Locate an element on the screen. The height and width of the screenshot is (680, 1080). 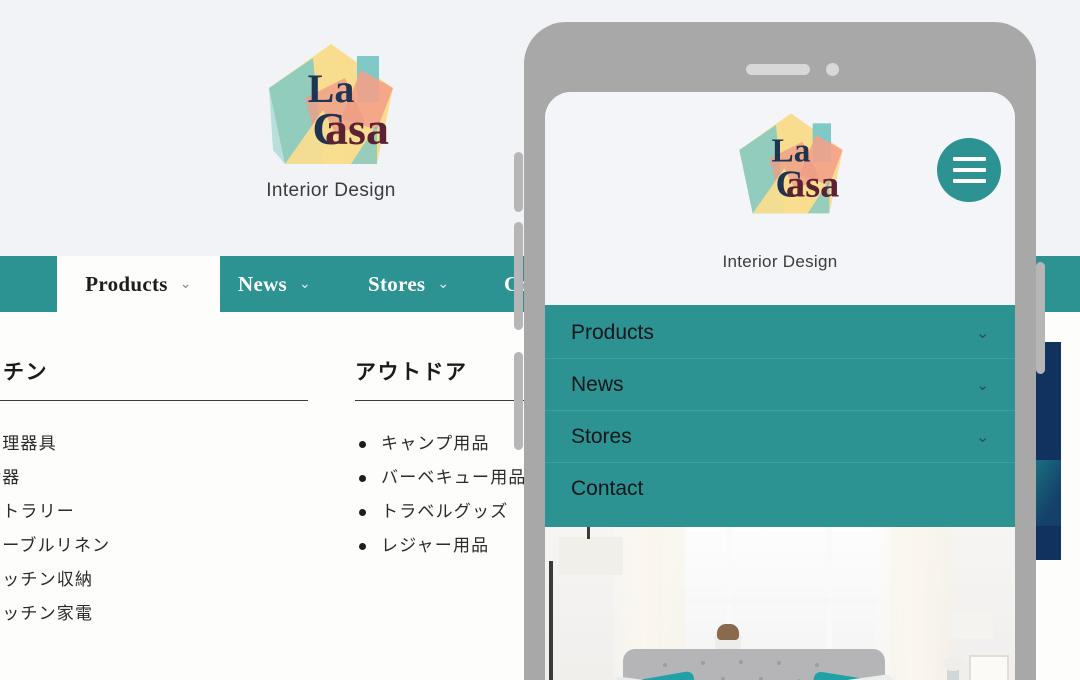
brand-tagline-mobile: Interior Design is located at coordinates (780, 261).